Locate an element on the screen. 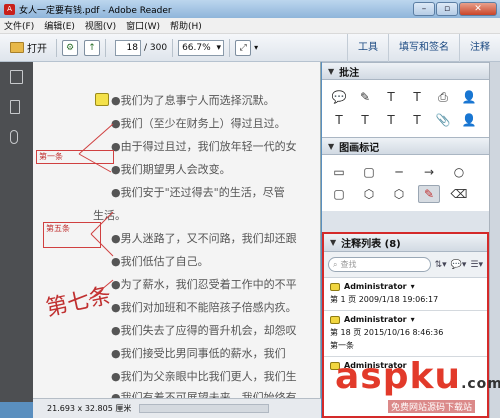 Image resolution: width=500 pixels, height=418 pixels. minimize-button: – is located at coordinates (424, 9).